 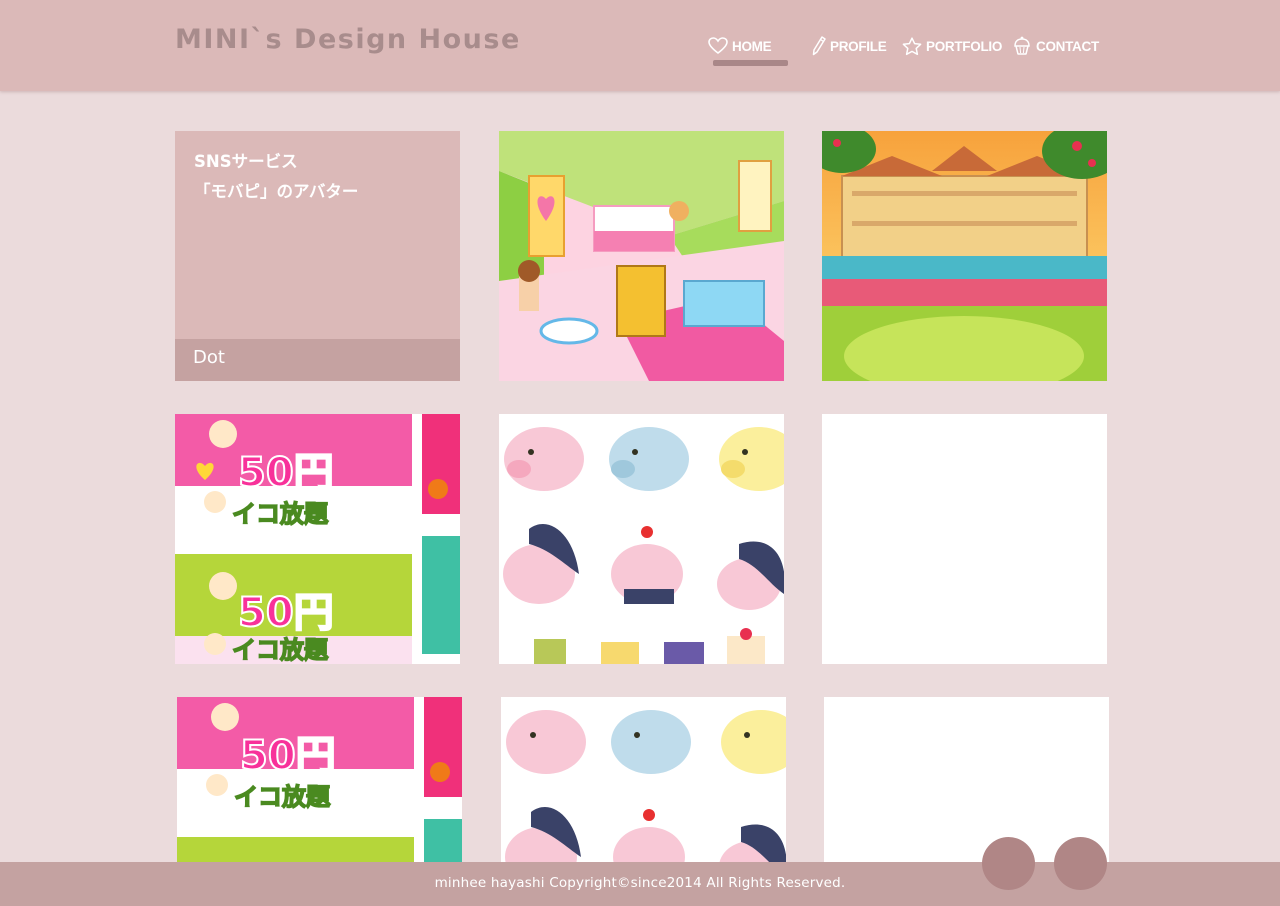 I want to click on nav-label-contact: CONTACT, so click(x=1067, y=46).